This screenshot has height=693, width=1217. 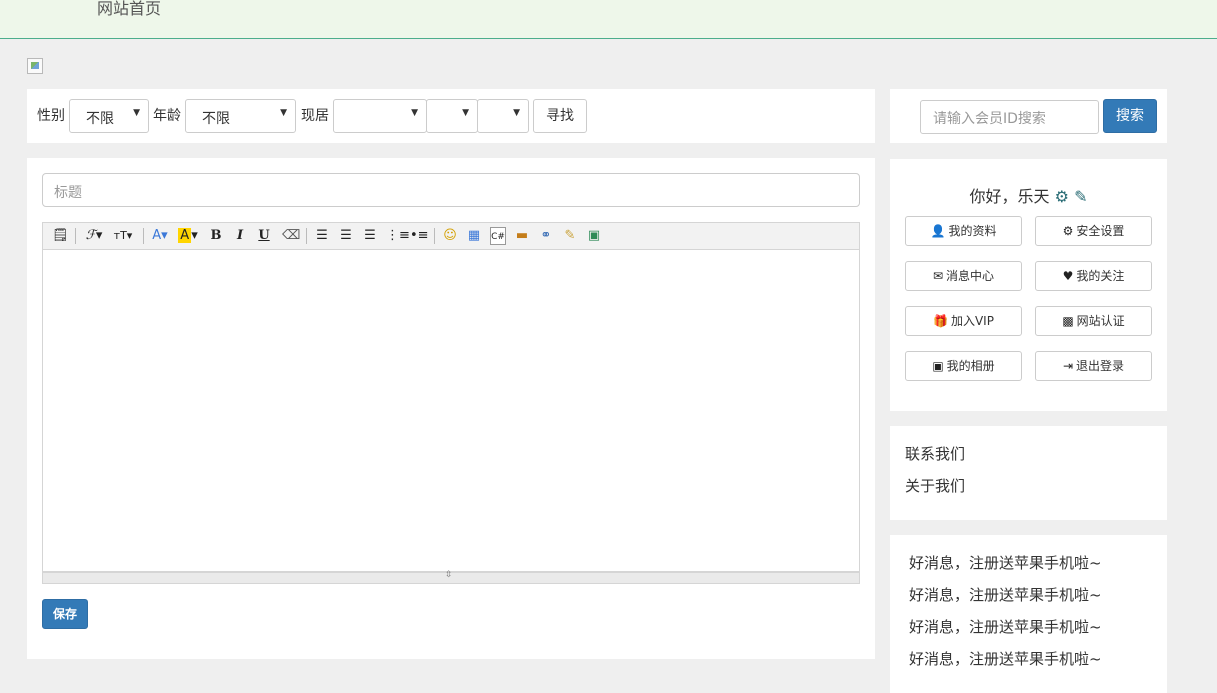 I want to click on logout-icon: ⇥, so click(x=1068, y=366).